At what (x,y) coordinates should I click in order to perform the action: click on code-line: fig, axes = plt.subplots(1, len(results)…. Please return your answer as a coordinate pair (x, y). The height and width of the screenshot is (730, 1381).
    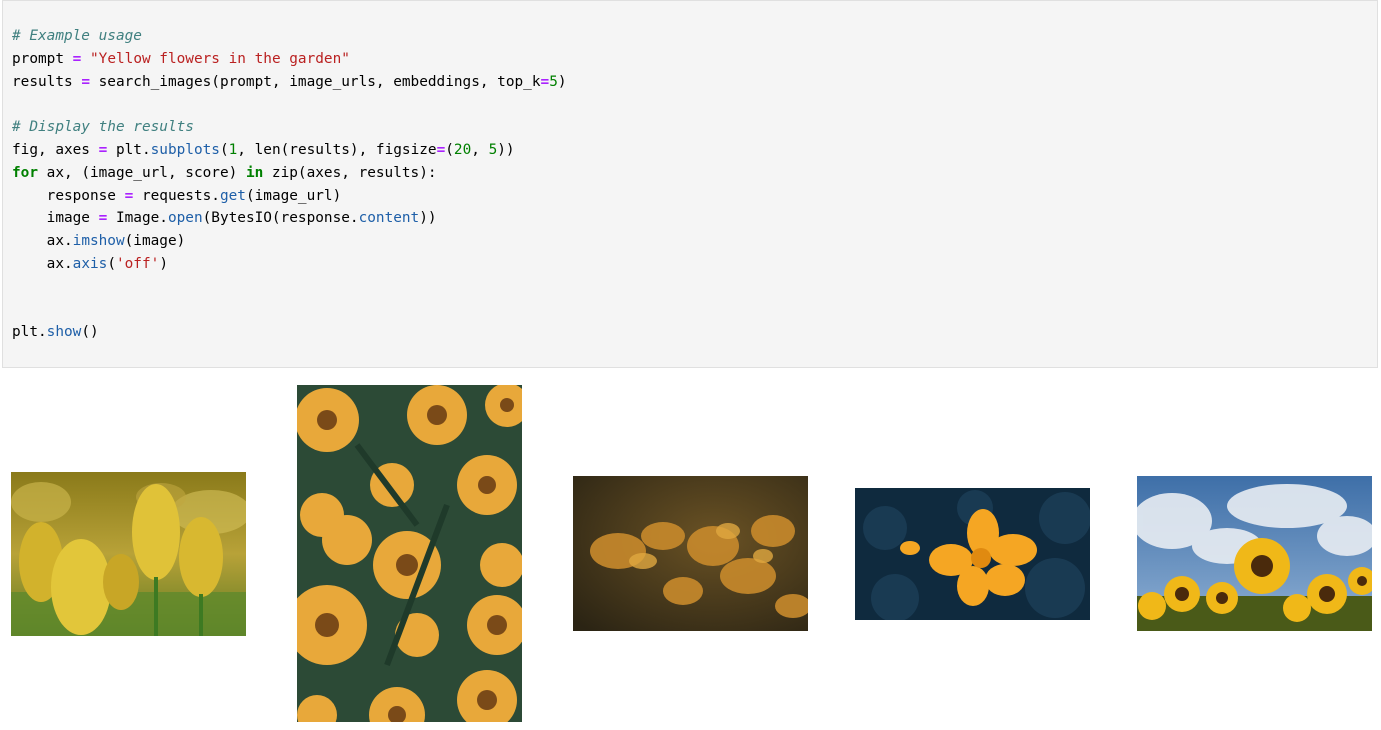
    Looking at the image, I should click on (289, 150).